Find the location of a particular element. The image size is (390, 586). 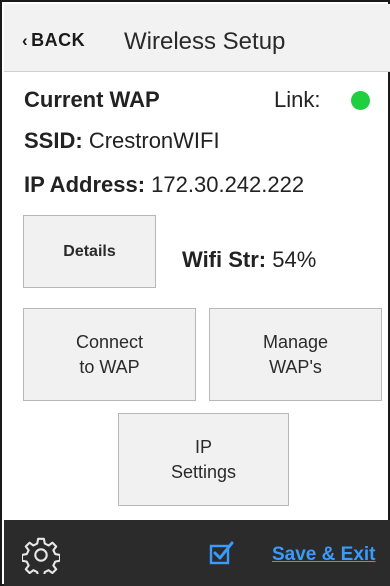

wifi-strength-value: 54% is located at coordinates (294, 259).